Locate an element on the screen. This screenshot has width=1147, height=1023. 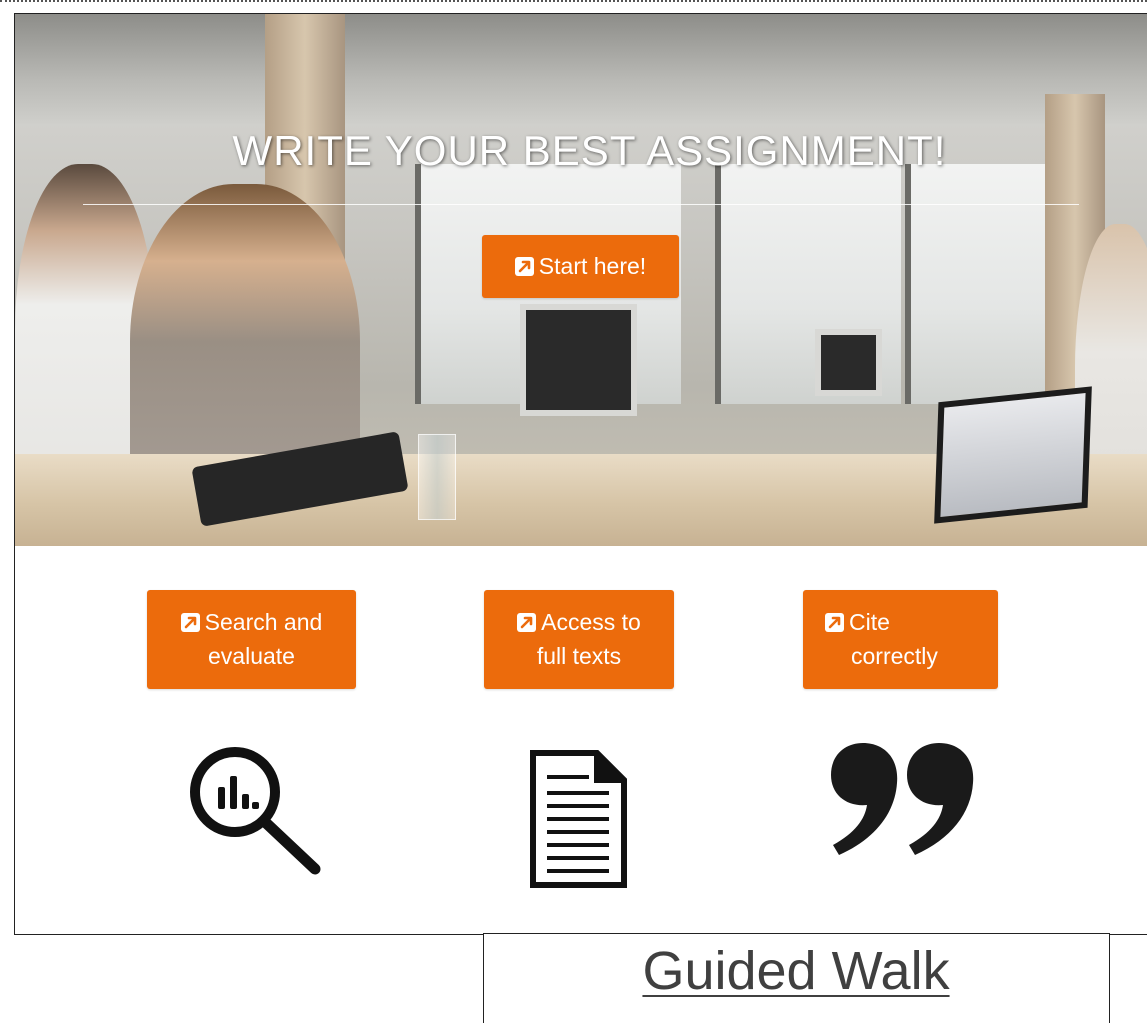
hero-laptop is located at coordinates (1013, 455).